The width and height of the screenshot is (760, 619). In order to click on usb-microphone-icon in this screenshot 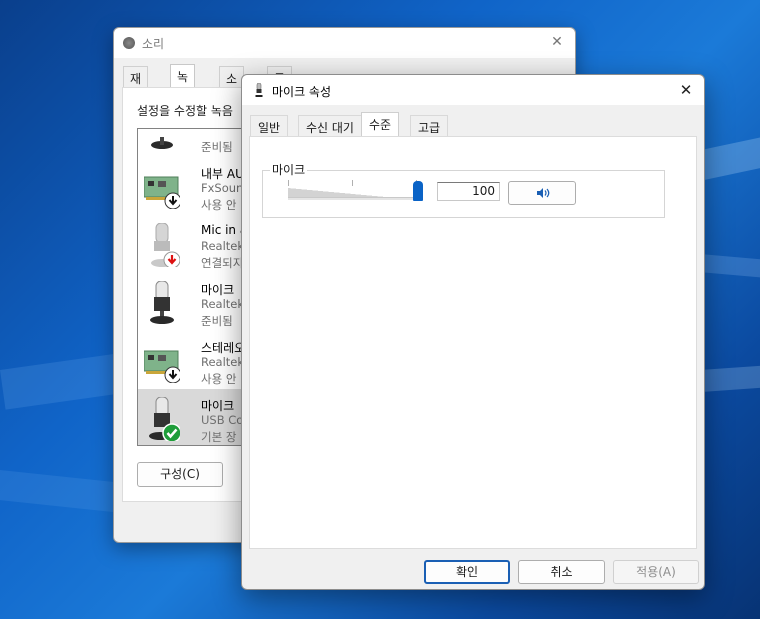, I will do `click(164, 419)`.